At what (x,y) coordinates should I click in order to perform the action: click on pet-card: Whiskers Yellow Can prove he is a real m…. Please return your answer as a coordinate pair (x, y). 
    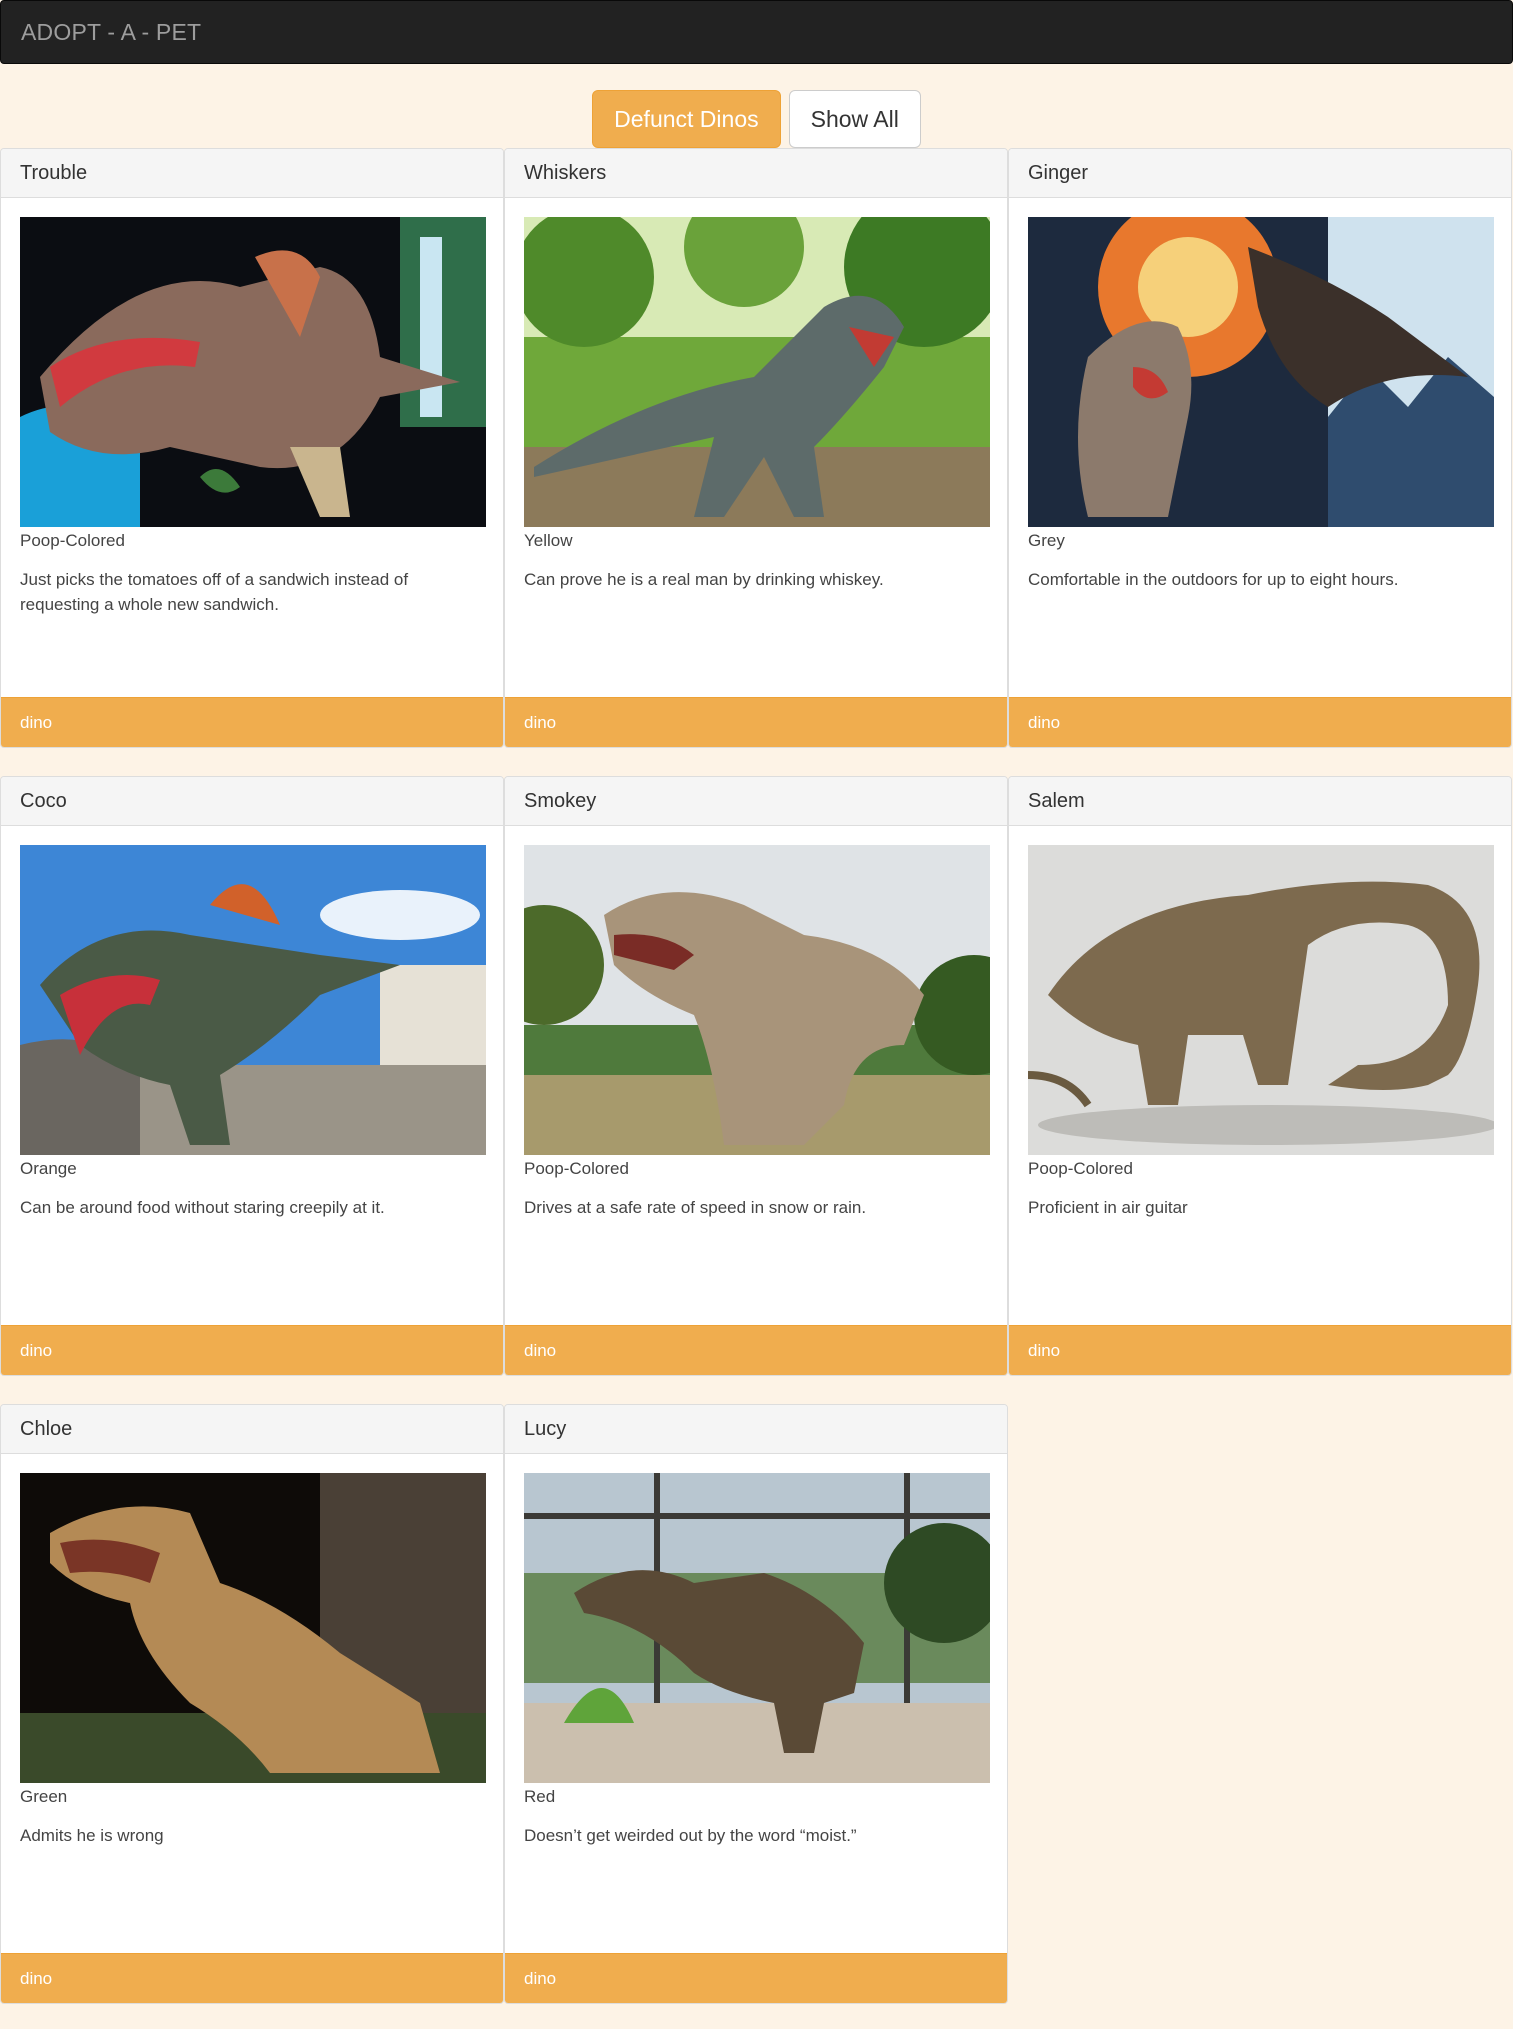
    Looking at the image, I should click on (756, 448).